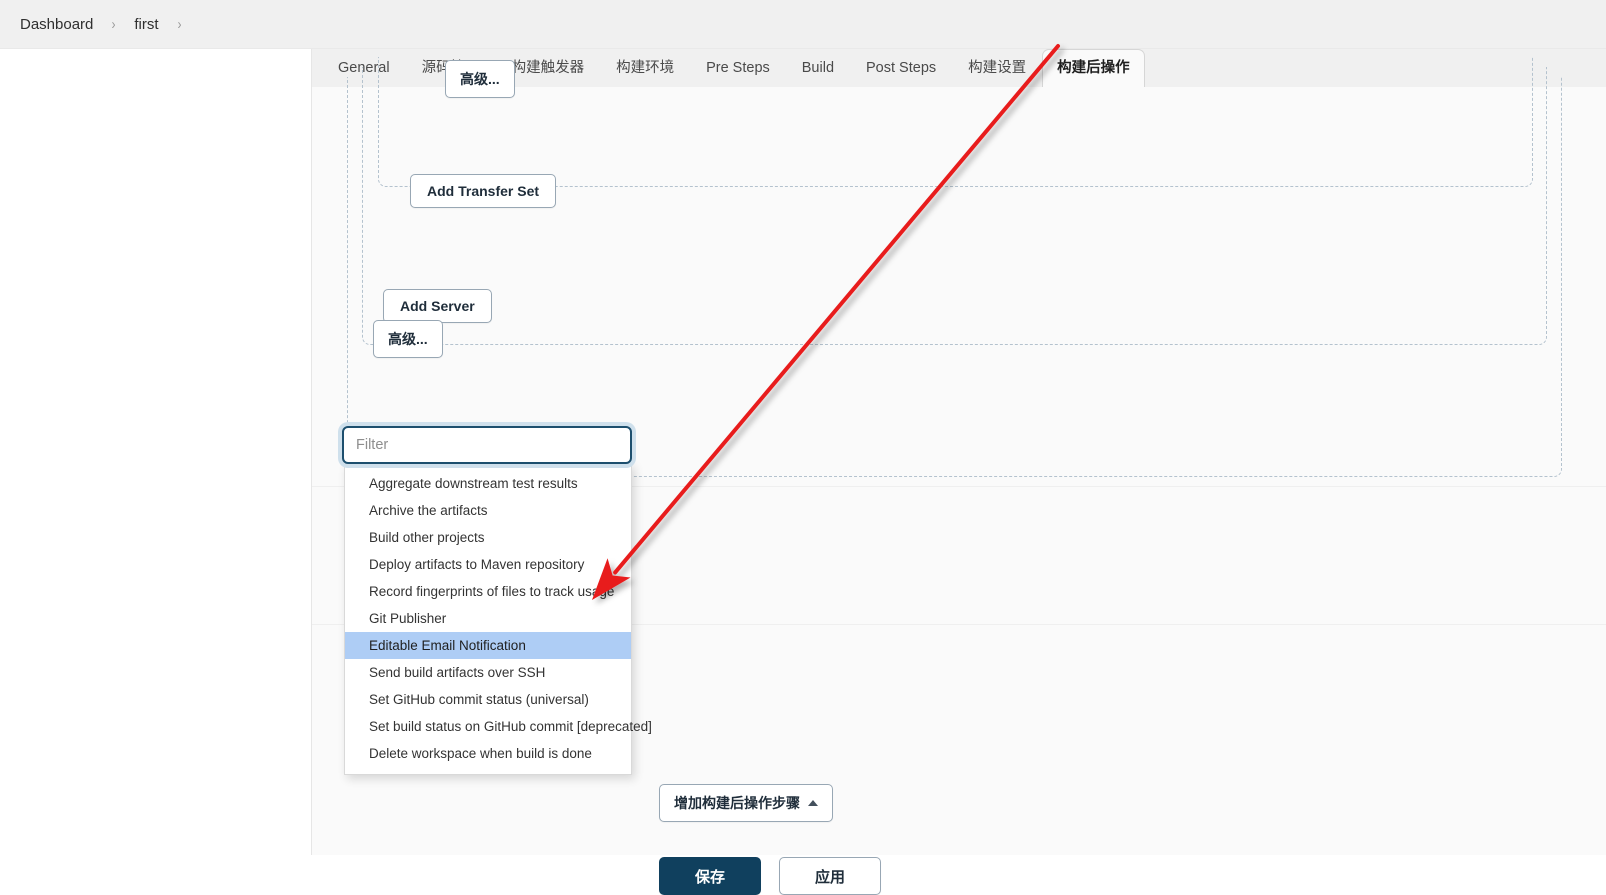 Image resolution: width=1606 pixels, height=895 pixels. What do you see at coordinates (737, 803) in the screenshot?
I see `add-post-build-step-label: 增加构建后操作步骤` at bounding box center [737, 803].